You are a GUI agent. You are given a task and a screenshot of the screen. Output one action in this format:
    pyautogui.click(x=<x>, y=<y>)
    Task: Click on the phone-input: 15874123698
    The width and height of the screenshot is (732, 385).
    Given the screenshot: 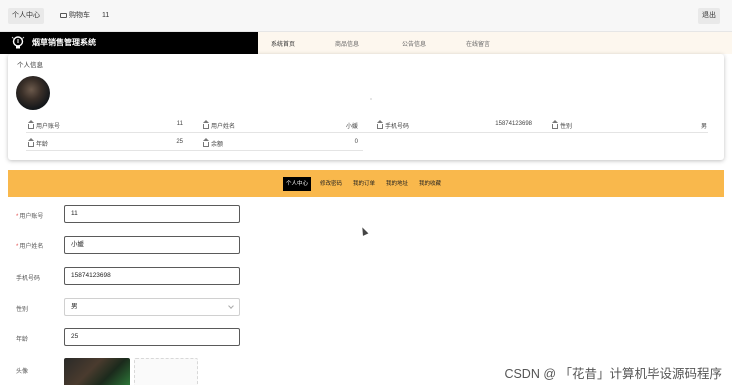 What is the action you would take?
    pyautogui.click(x=152, y=276)
    